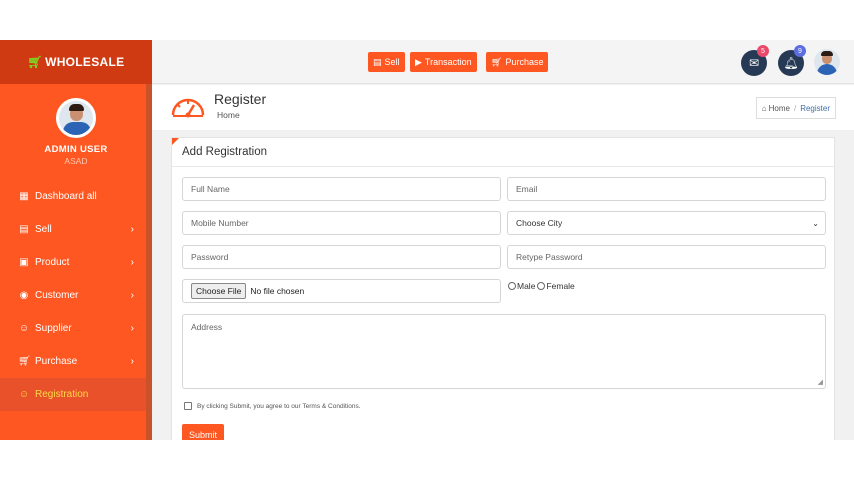 Image resolution: width=854 pixels, height=480 pixels. What do you see at coordinates (754, 63) in the screenshot?
I see `envelope-icon: ✉` at bounding box center [754, 63].